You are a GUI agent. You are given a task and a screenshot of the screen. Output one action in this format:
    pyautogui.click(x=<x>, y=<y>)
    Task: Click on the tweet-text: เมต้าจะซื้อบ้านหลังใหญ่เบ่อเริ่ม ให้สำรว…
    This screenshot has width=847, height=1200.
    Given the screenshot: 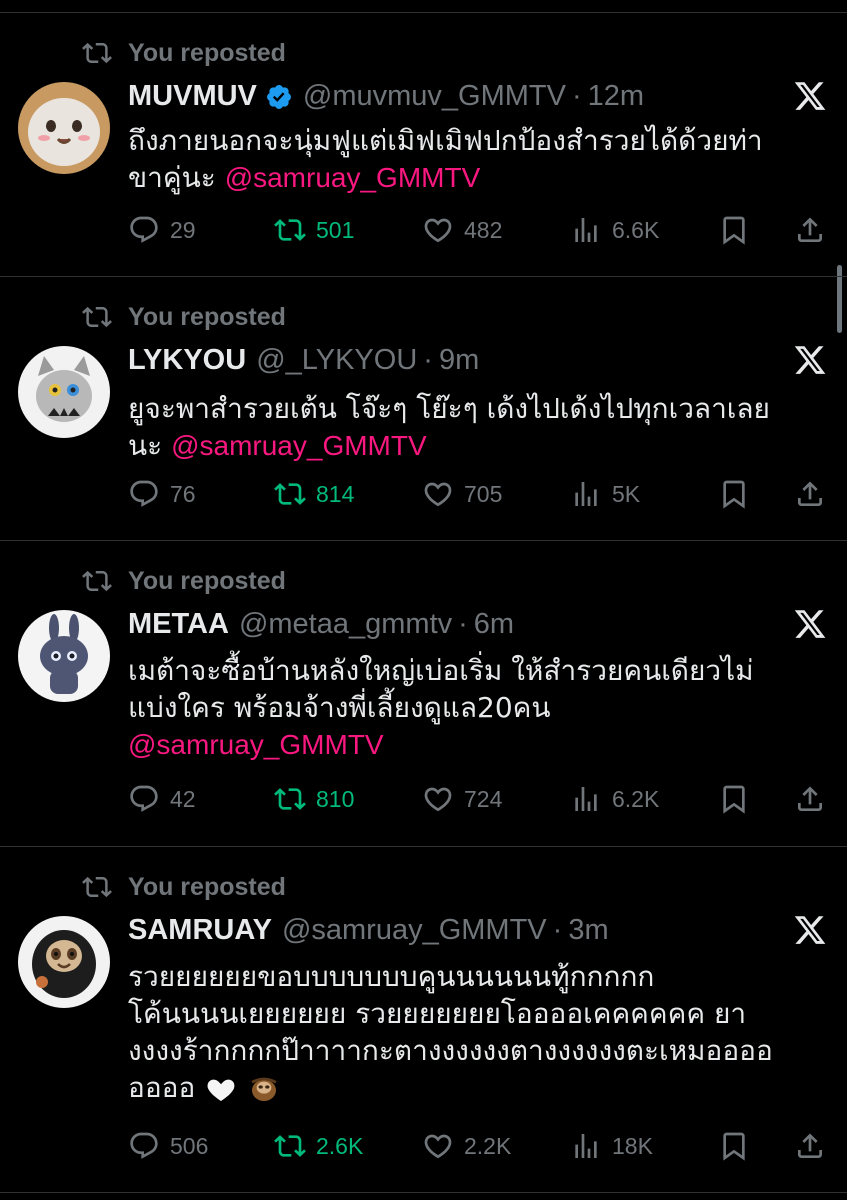 What is the action you would take?
    pyautogui.click(x=478, y=707)
    